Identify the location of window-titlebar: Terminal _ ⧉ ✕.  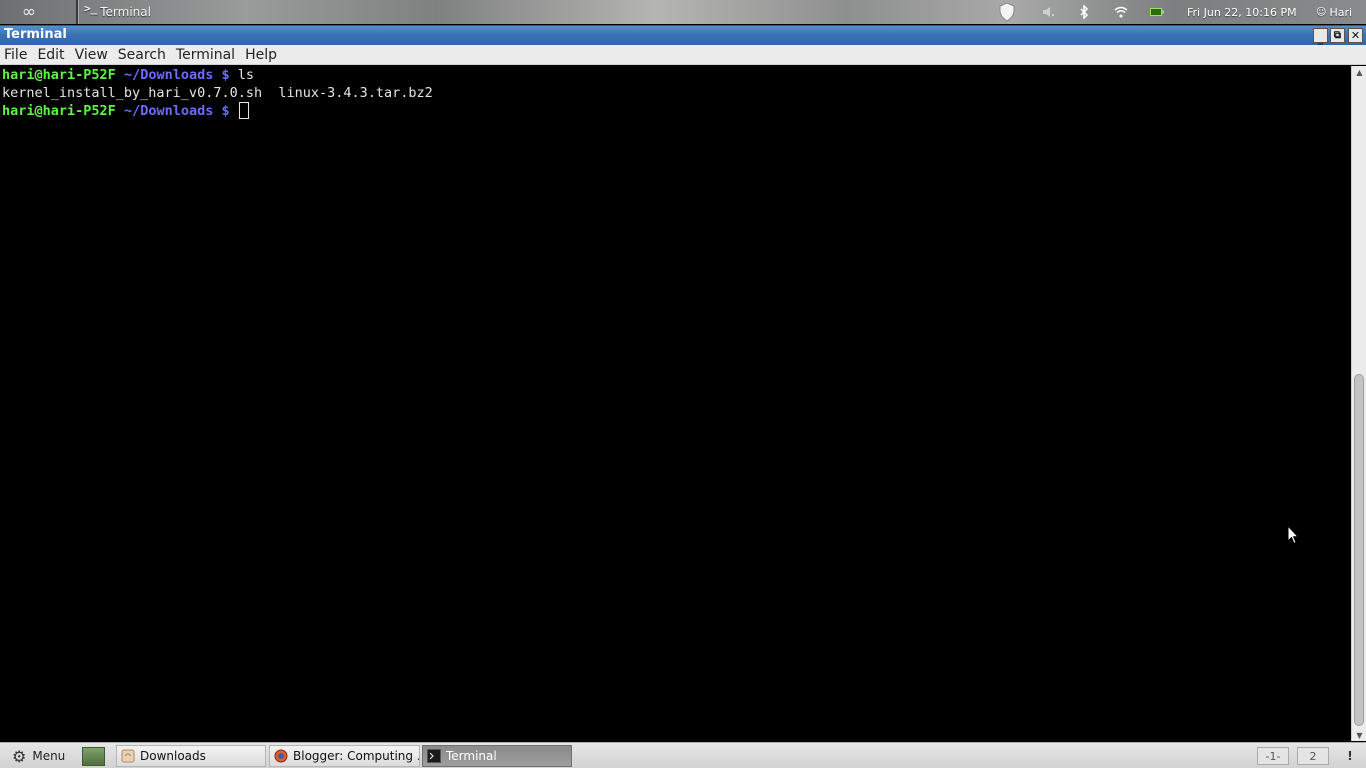
(683, 35).